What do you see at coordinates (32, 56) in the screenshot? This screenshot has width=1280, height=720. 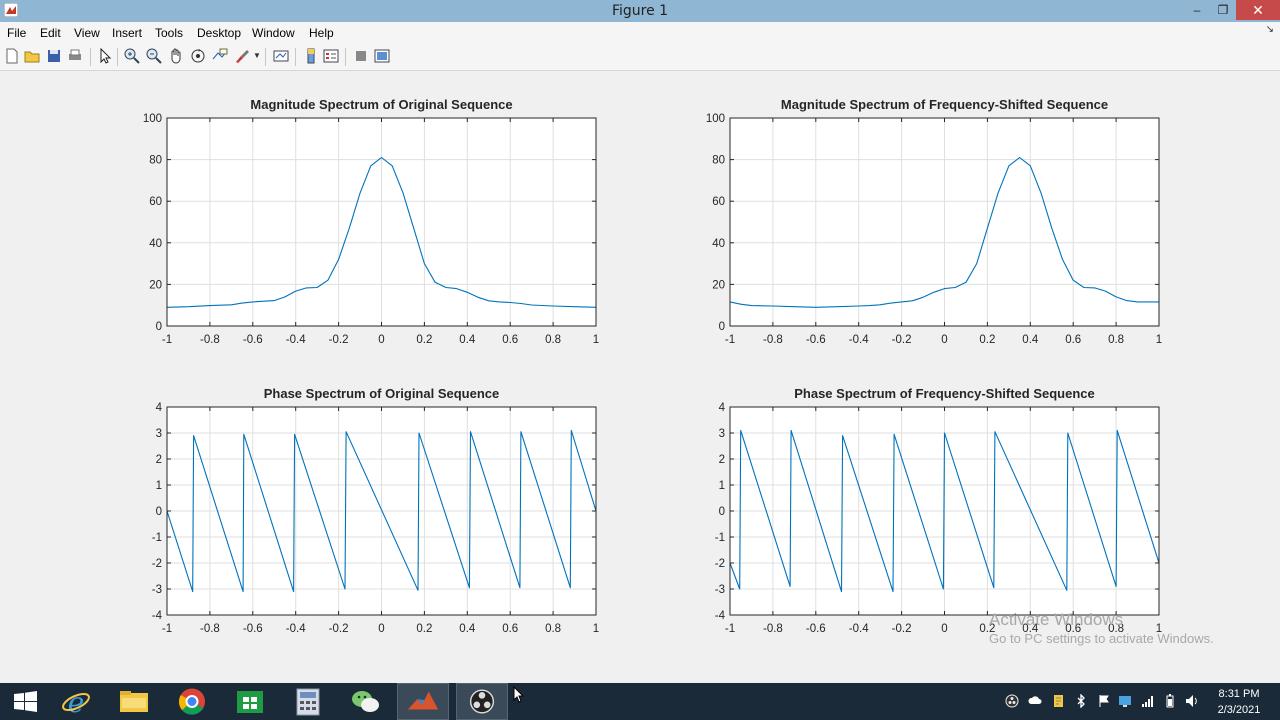 I see `open-file-icon` at bounding box center [32, 56].